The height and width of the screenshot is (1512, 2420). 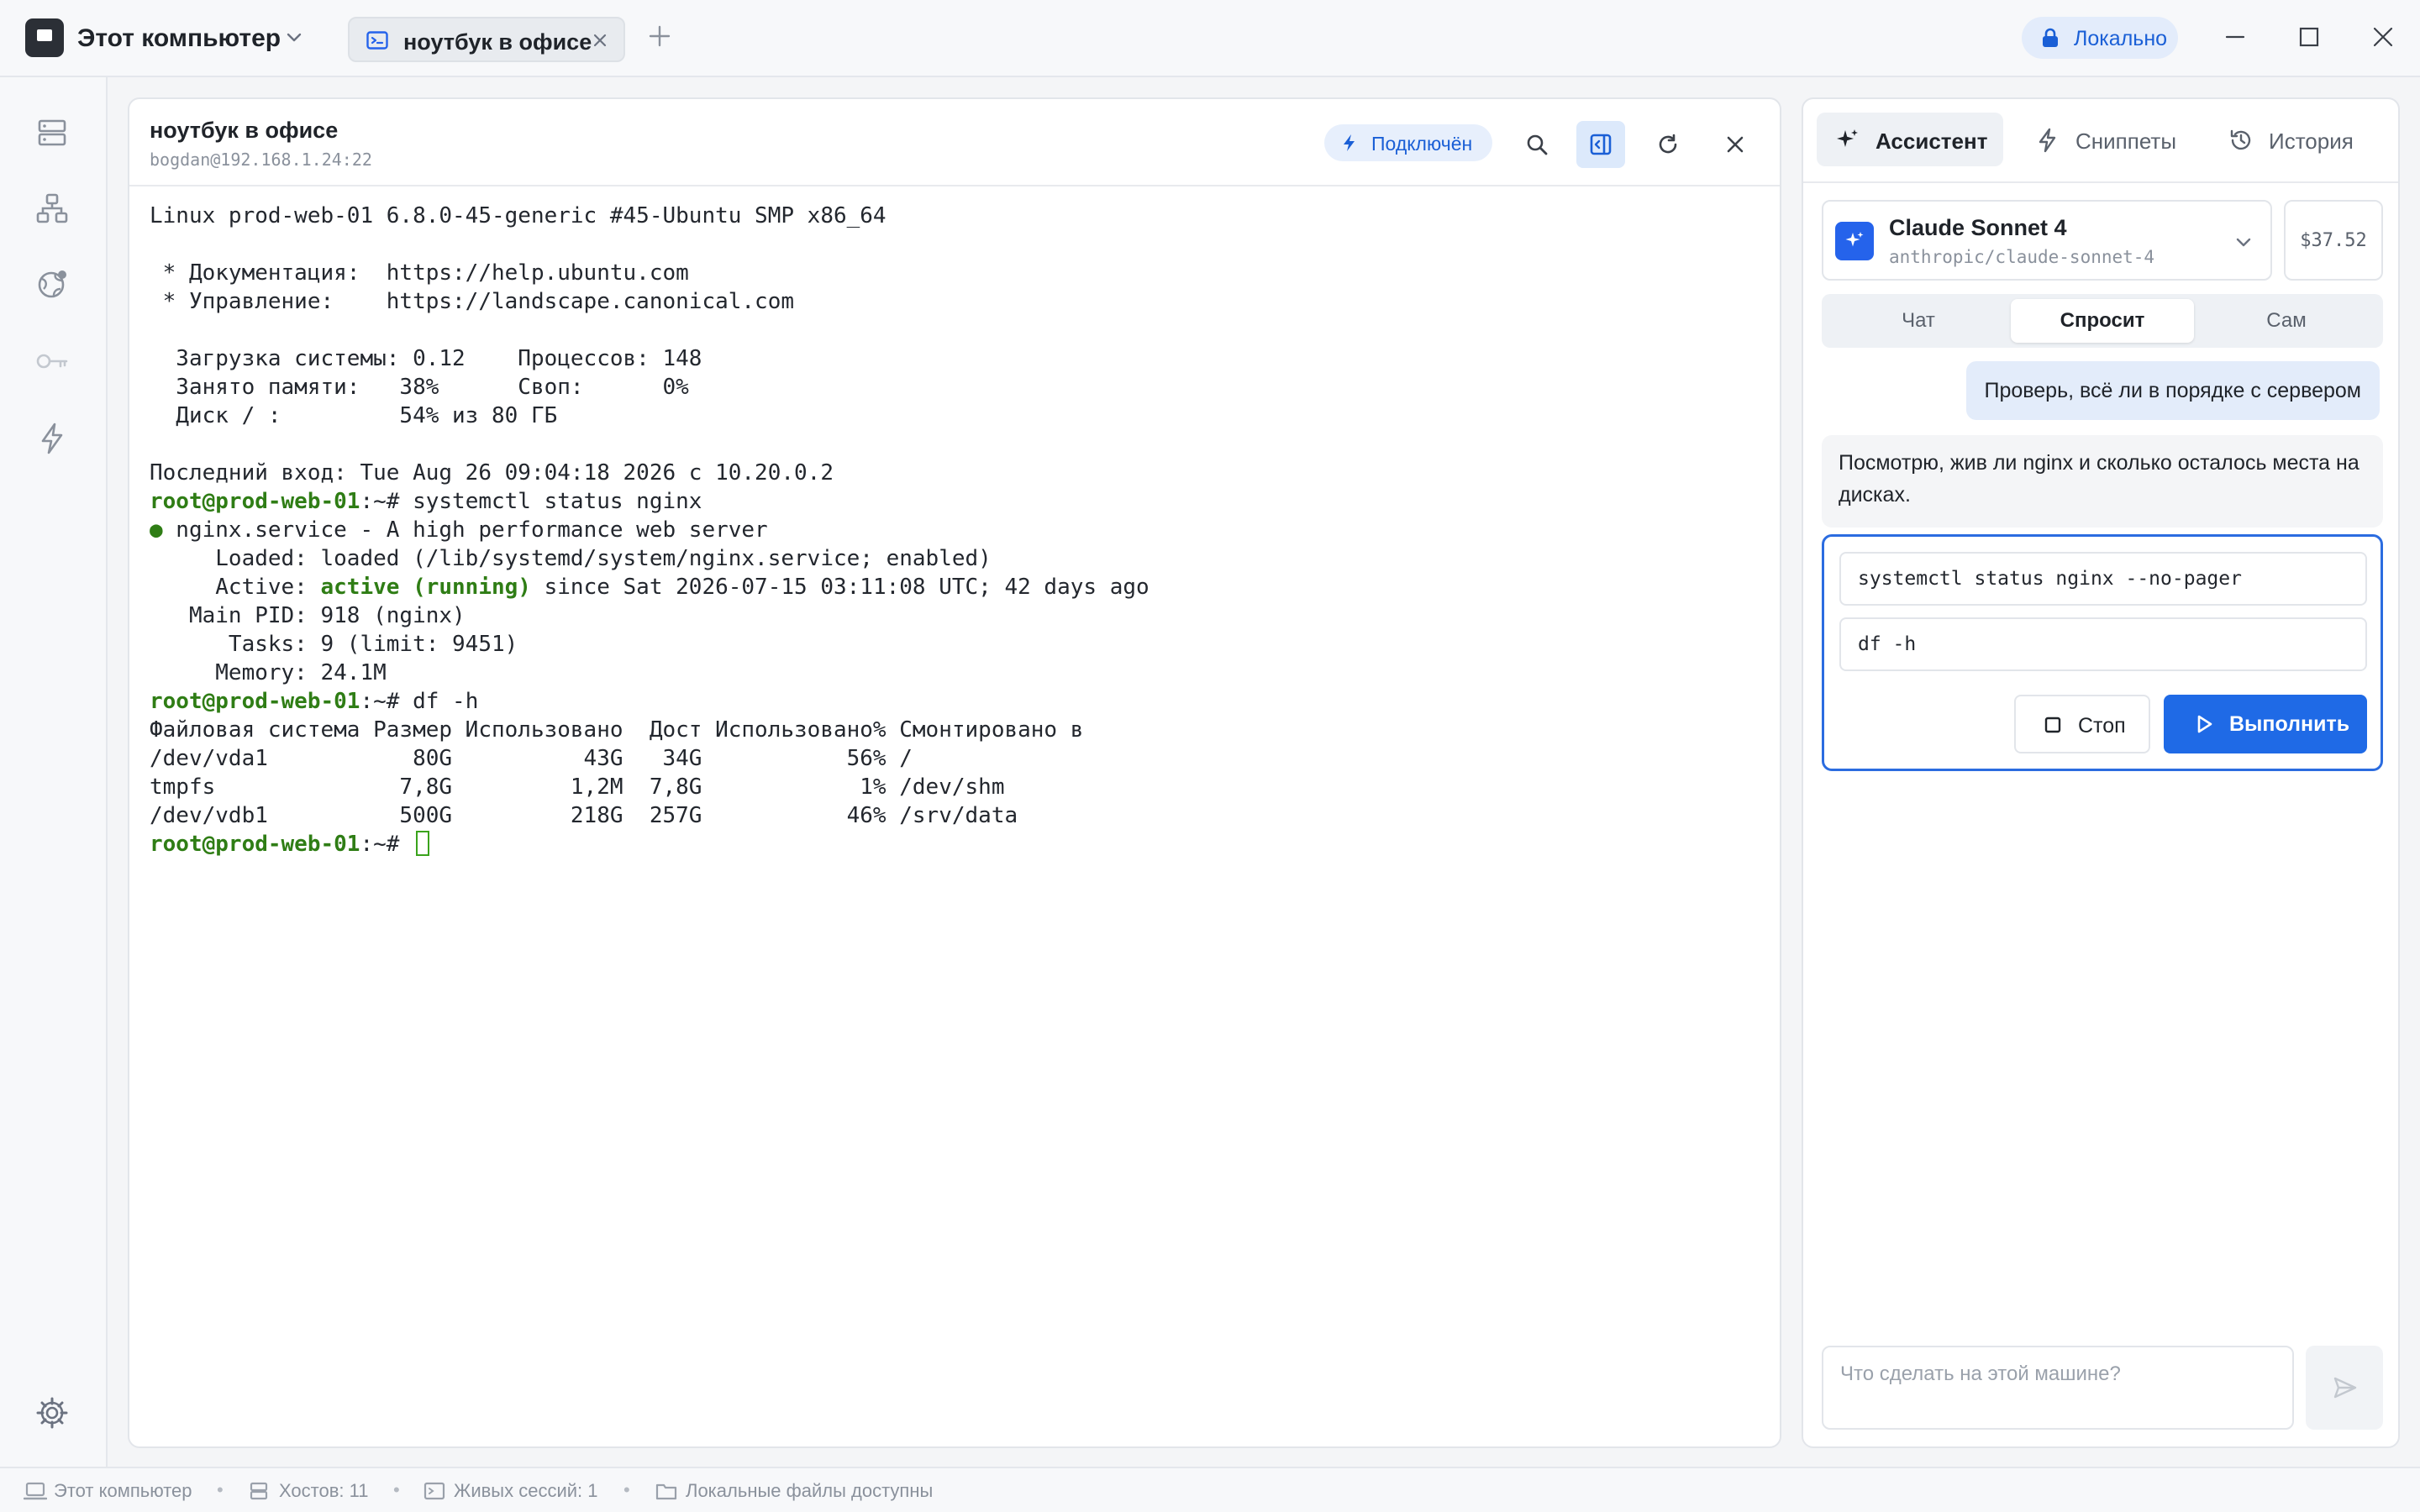 I want to click on mode-auto: Сам, so click(x=2286, y=321).